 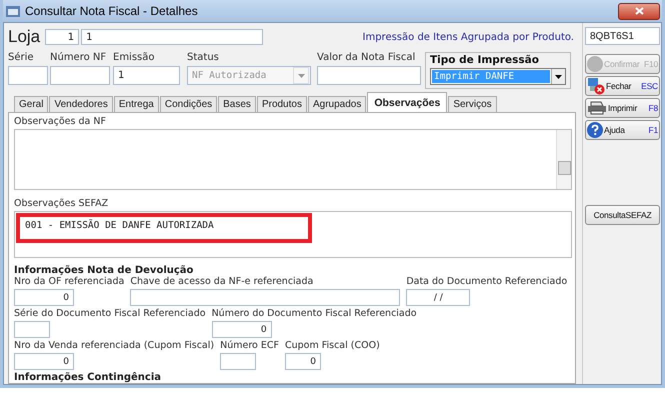 I want to click on window-title: Consultar Nota Fiscal - Detalhes, so click(x=112, y=11).